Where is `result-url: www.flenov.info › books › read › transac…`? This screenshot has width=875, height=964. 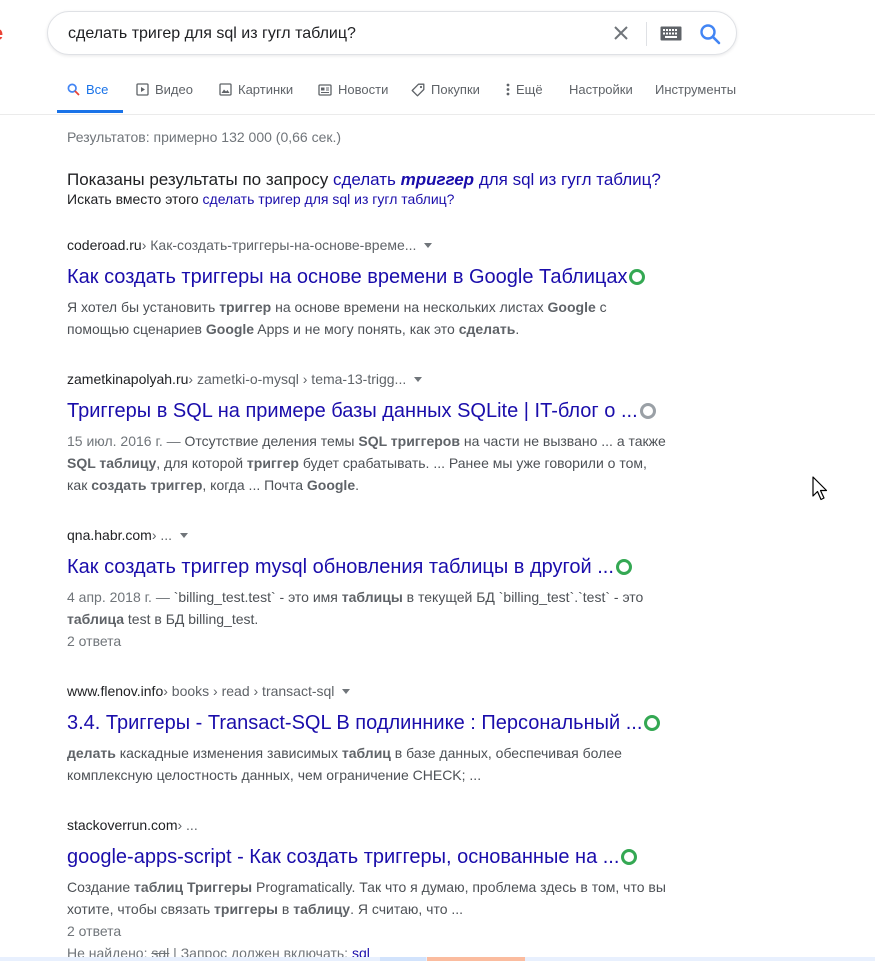
result-url: www.flenov.info › books › read › transac… is located at coordinates (367, 691).